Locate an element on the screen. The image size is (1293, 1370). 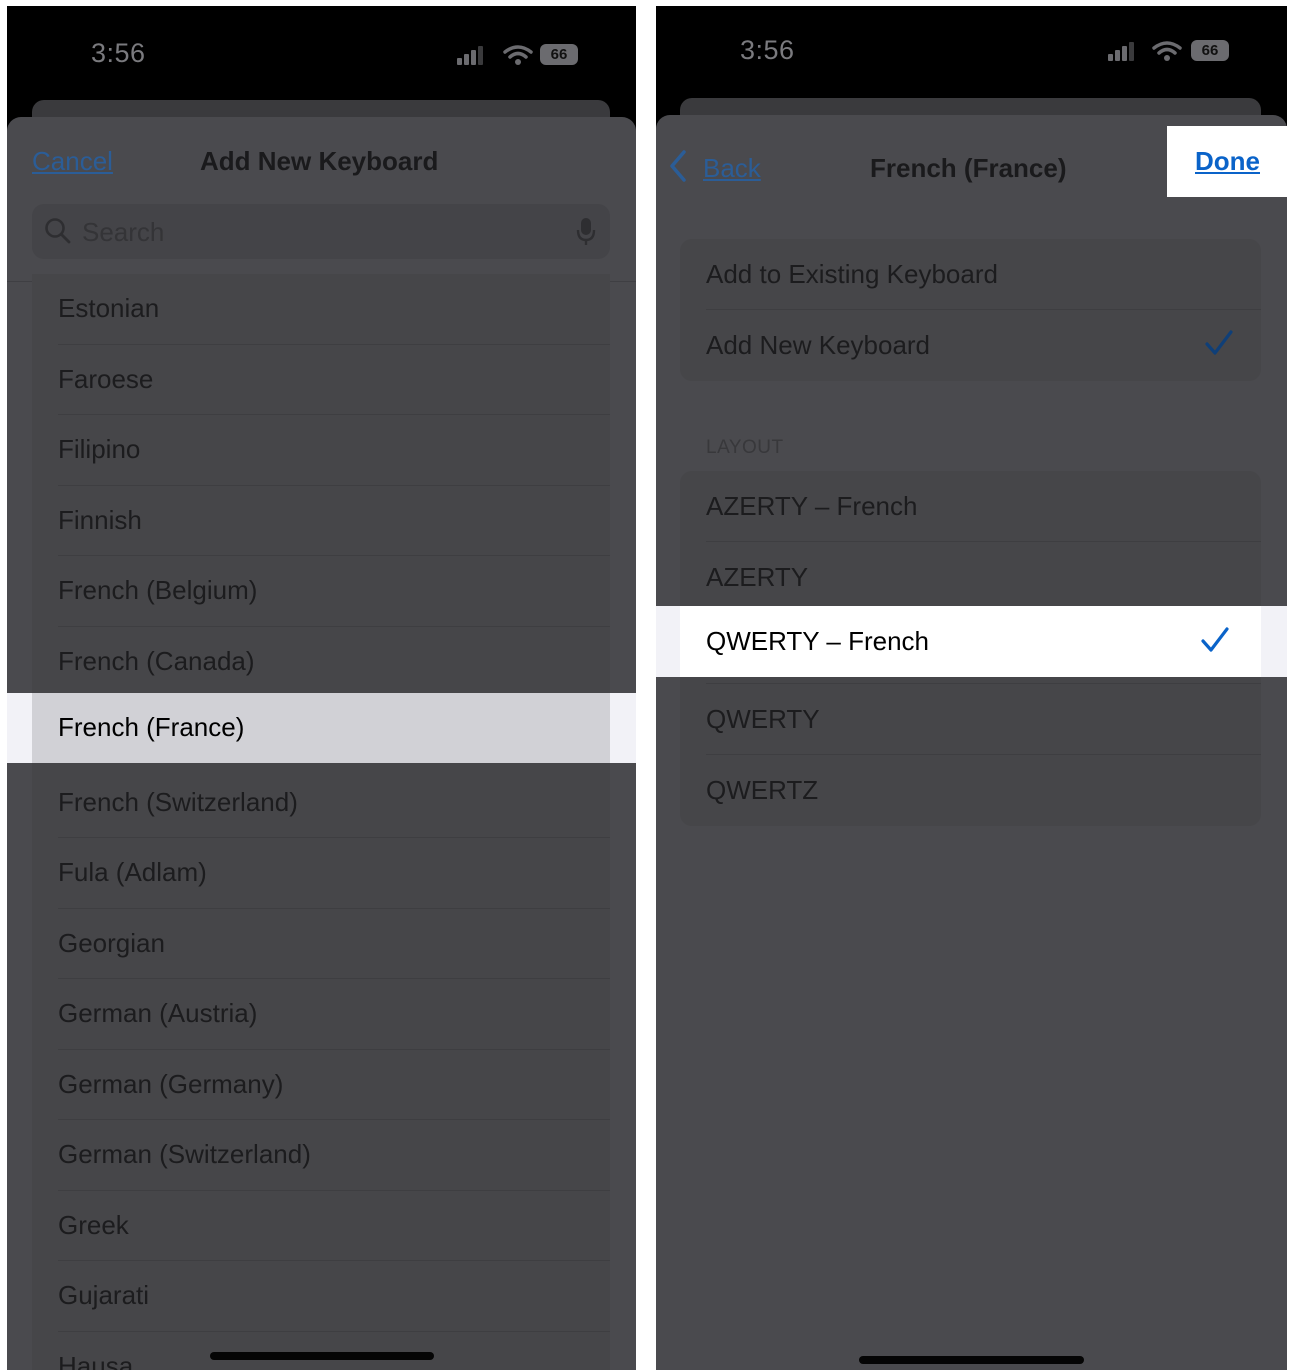
search-bar is located at coordinates (321, 232).